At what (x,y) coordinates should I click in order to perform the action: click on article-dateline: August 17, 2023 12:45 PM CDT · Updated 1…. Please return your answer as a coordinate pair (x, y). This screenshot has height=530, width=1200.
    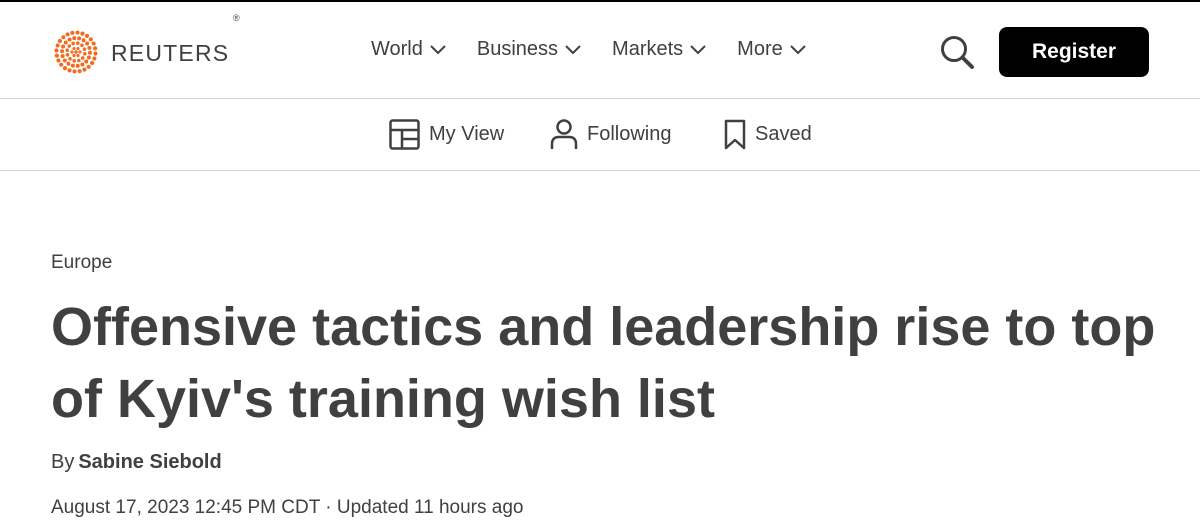
    Looking at the image, I should click on (287, 507).